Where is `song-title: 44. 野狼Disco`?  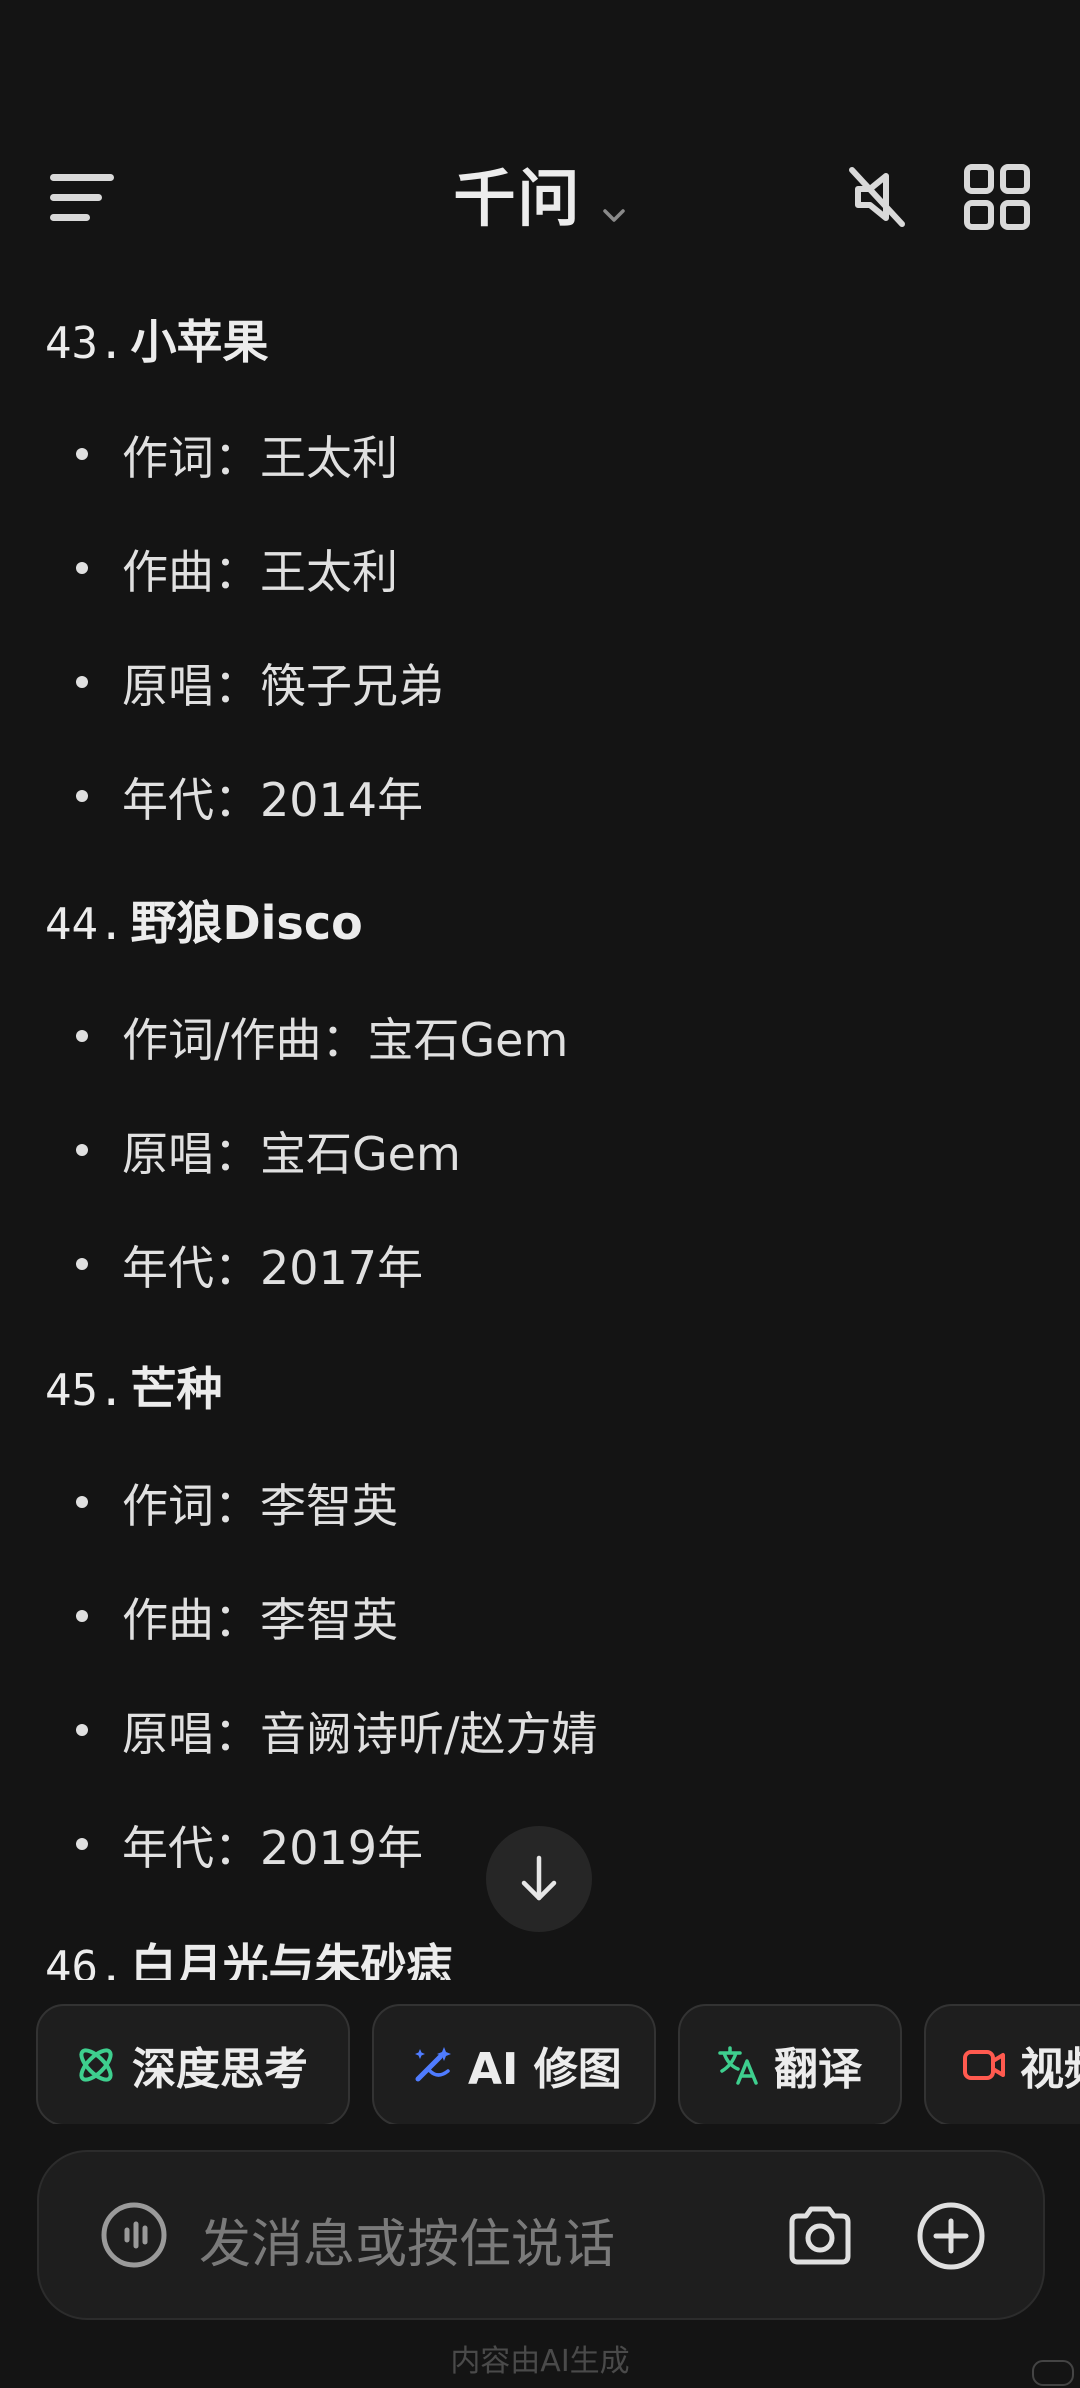
song-title: 44. 野狼Disco is located at coordinates (204, 923).